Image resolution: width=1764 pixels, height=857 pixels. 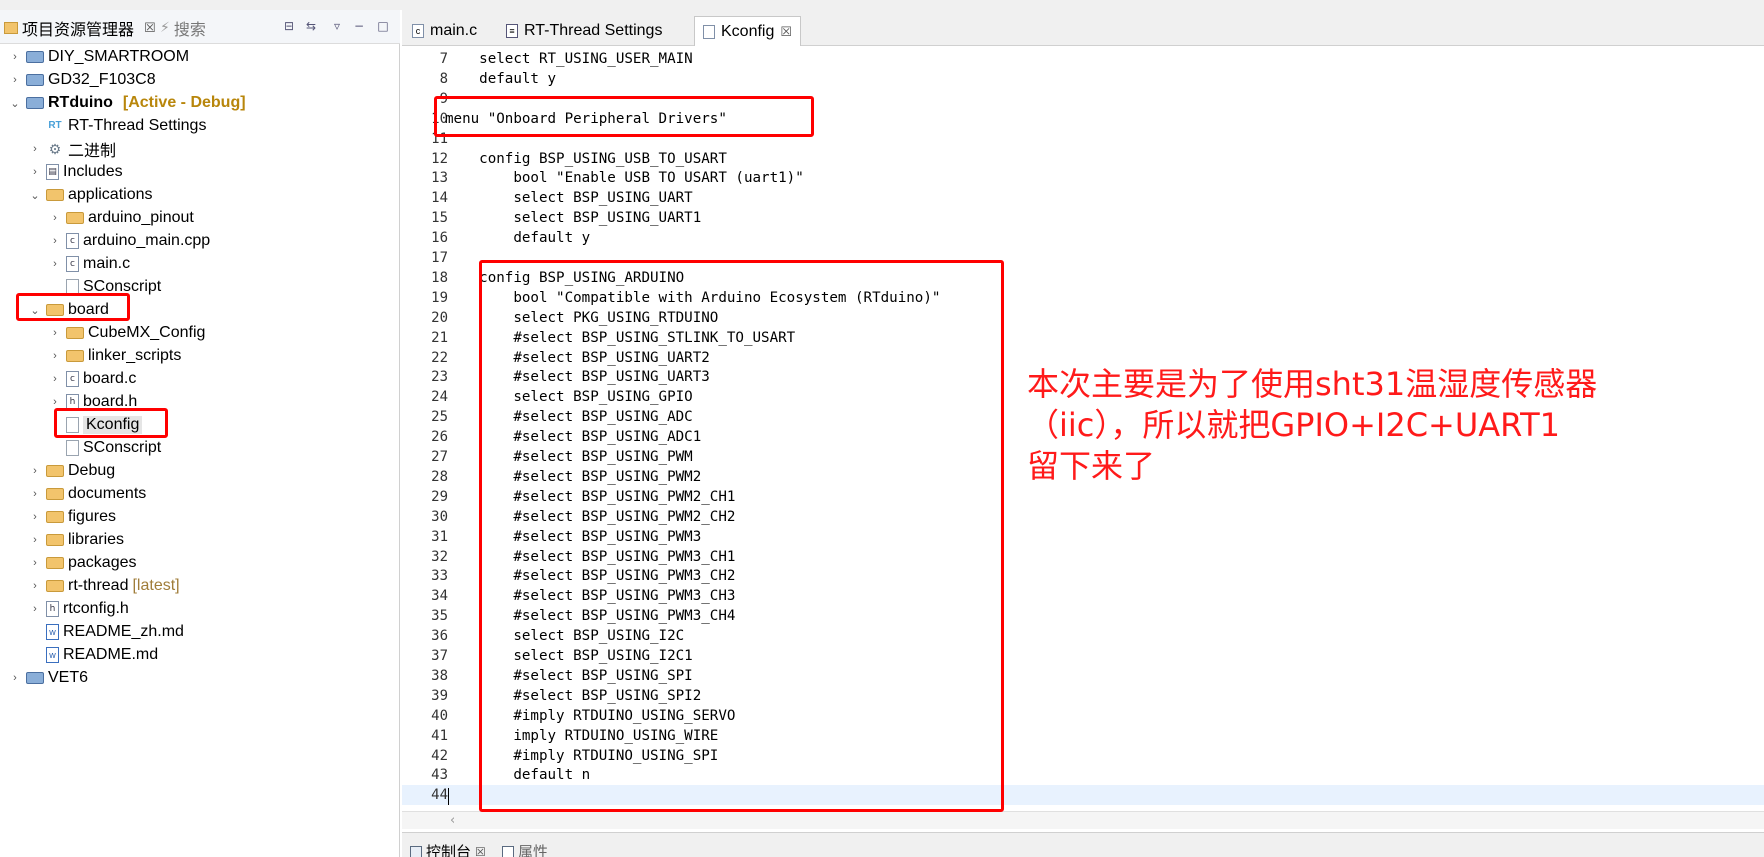 I want to click on tree-item: w README_zh.md, so click(x=106, y=632).